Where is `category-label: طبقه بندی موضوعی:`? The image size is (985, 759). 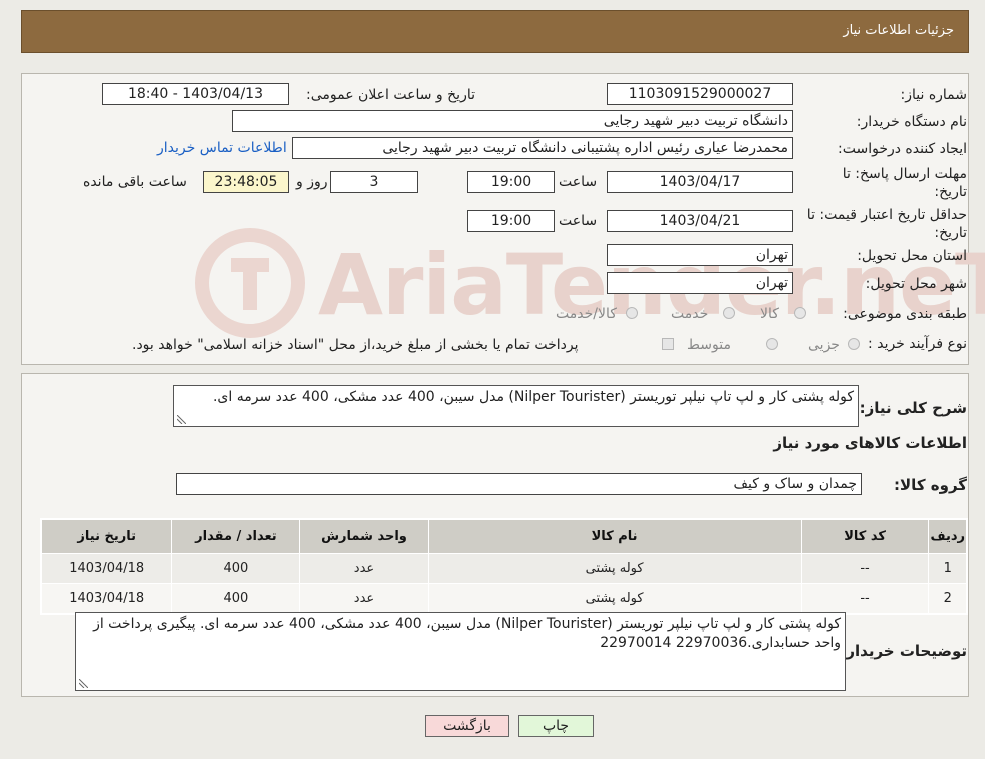
category-label: طبقه بندی موضوعی: is located at coordinates (905, 314).